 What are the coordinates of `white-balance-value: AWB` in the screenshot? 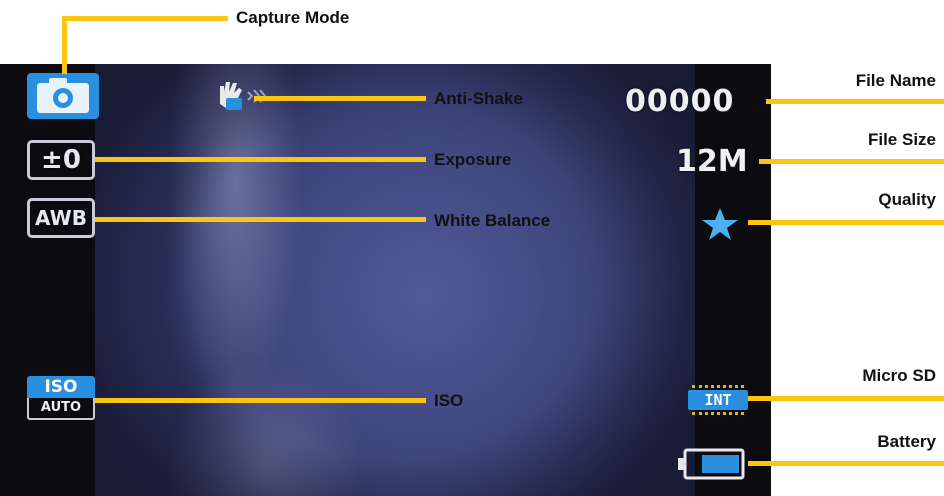 It's located at (61, 218).